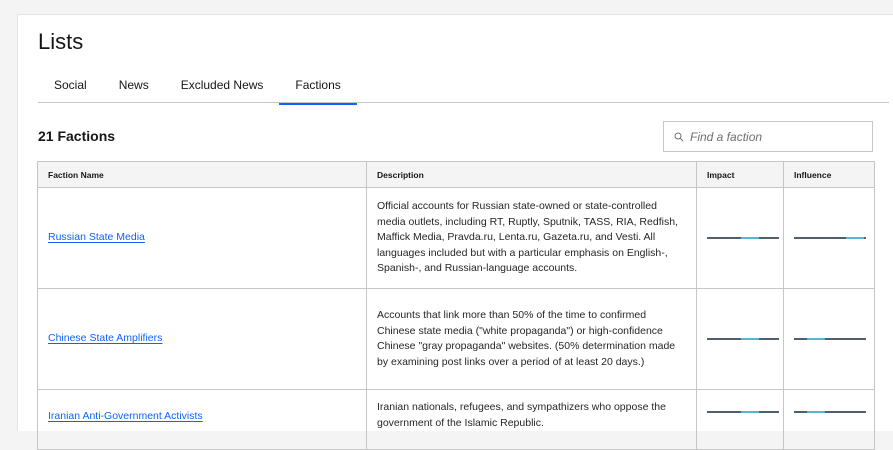 The image size is (893, 450). I want to click on tab-social: Social, so click(70, 90).